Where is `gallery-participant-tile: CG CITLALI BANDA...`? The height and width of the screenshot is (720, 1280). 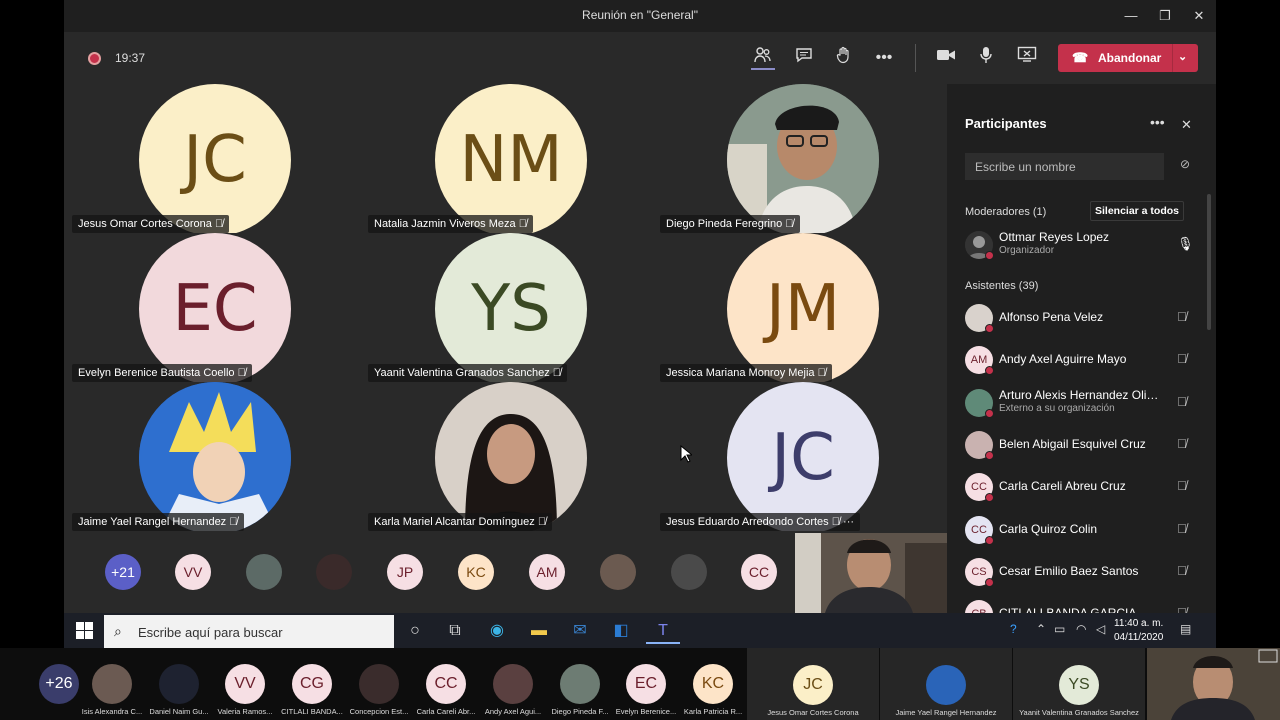 gallery-participant-tile: CG CITLALI BANDA... is located at coordinates (312, 684).